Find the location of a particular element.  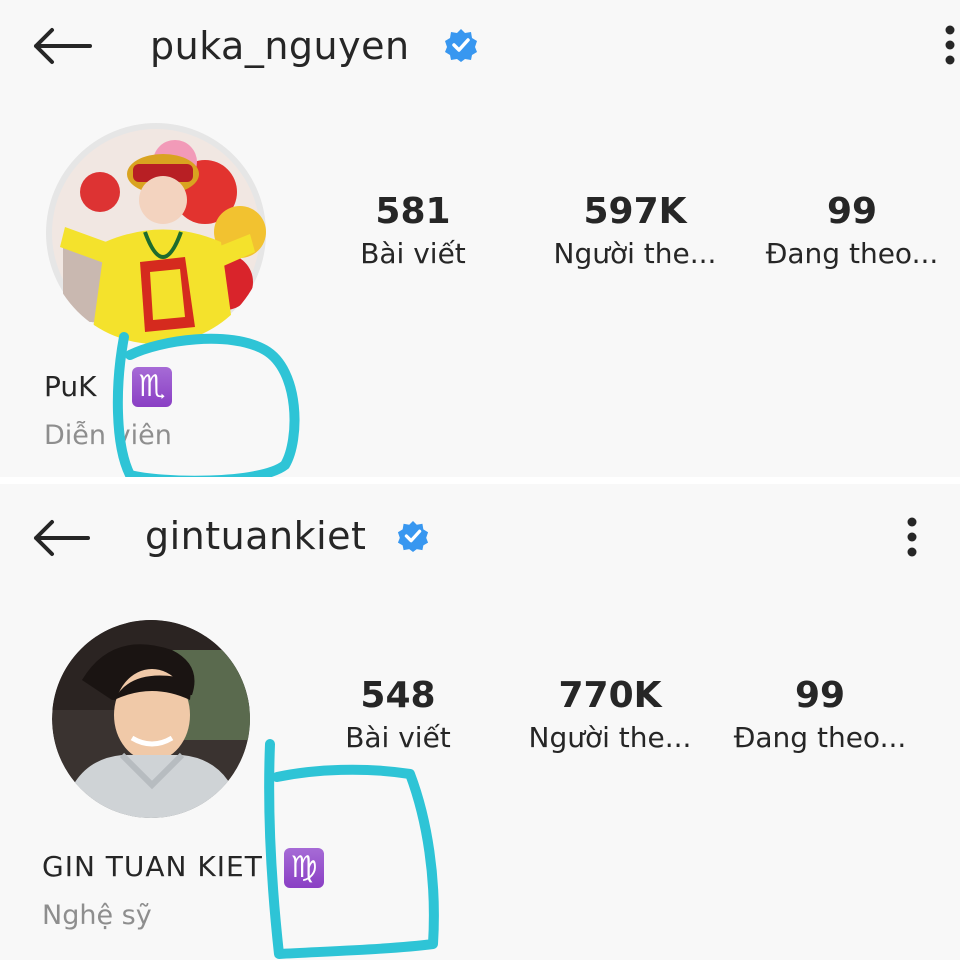

display-name: PuK is located at coordinates (70, 386).